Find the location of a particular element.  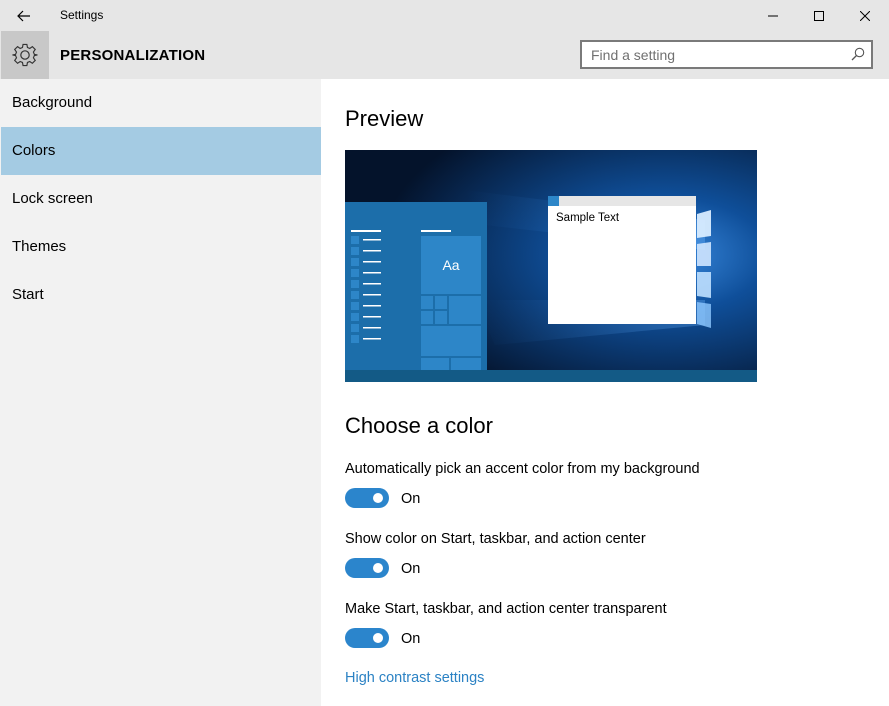

section-icon-box is located at coordinates (25, 55).